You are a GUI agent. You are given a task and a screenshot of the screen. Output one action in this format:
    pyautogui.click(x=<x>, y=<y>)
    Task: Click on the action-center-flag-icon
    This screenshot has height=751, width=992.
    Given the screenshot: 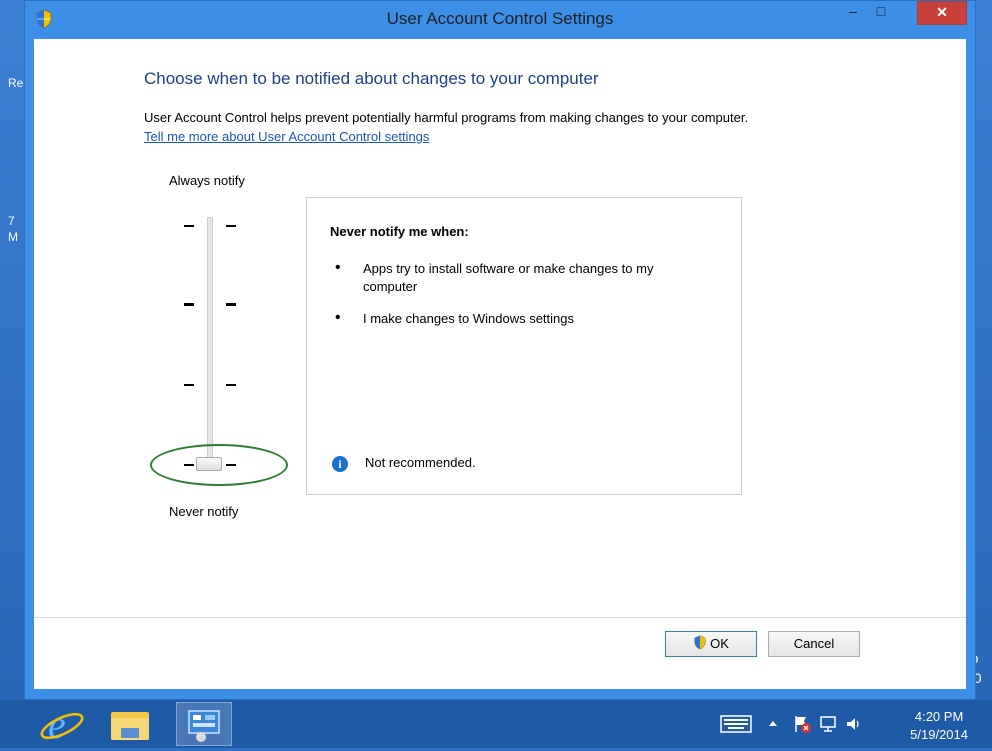 What is the action you would take?
    pyautogui.click(x=802, y=724)
    